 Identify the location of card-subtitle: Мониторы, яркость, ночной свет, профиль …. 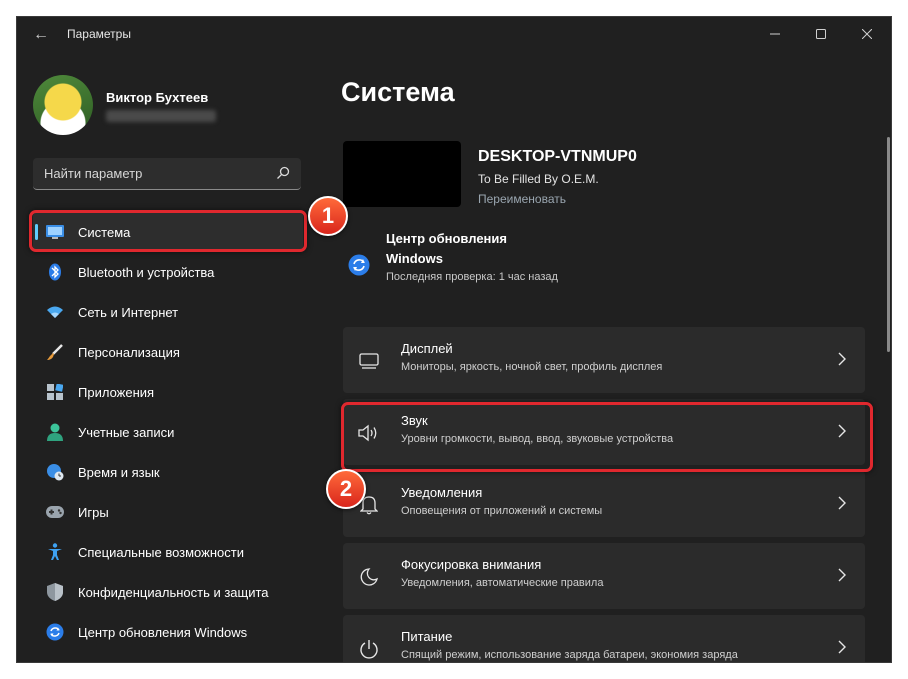
(532, 367).